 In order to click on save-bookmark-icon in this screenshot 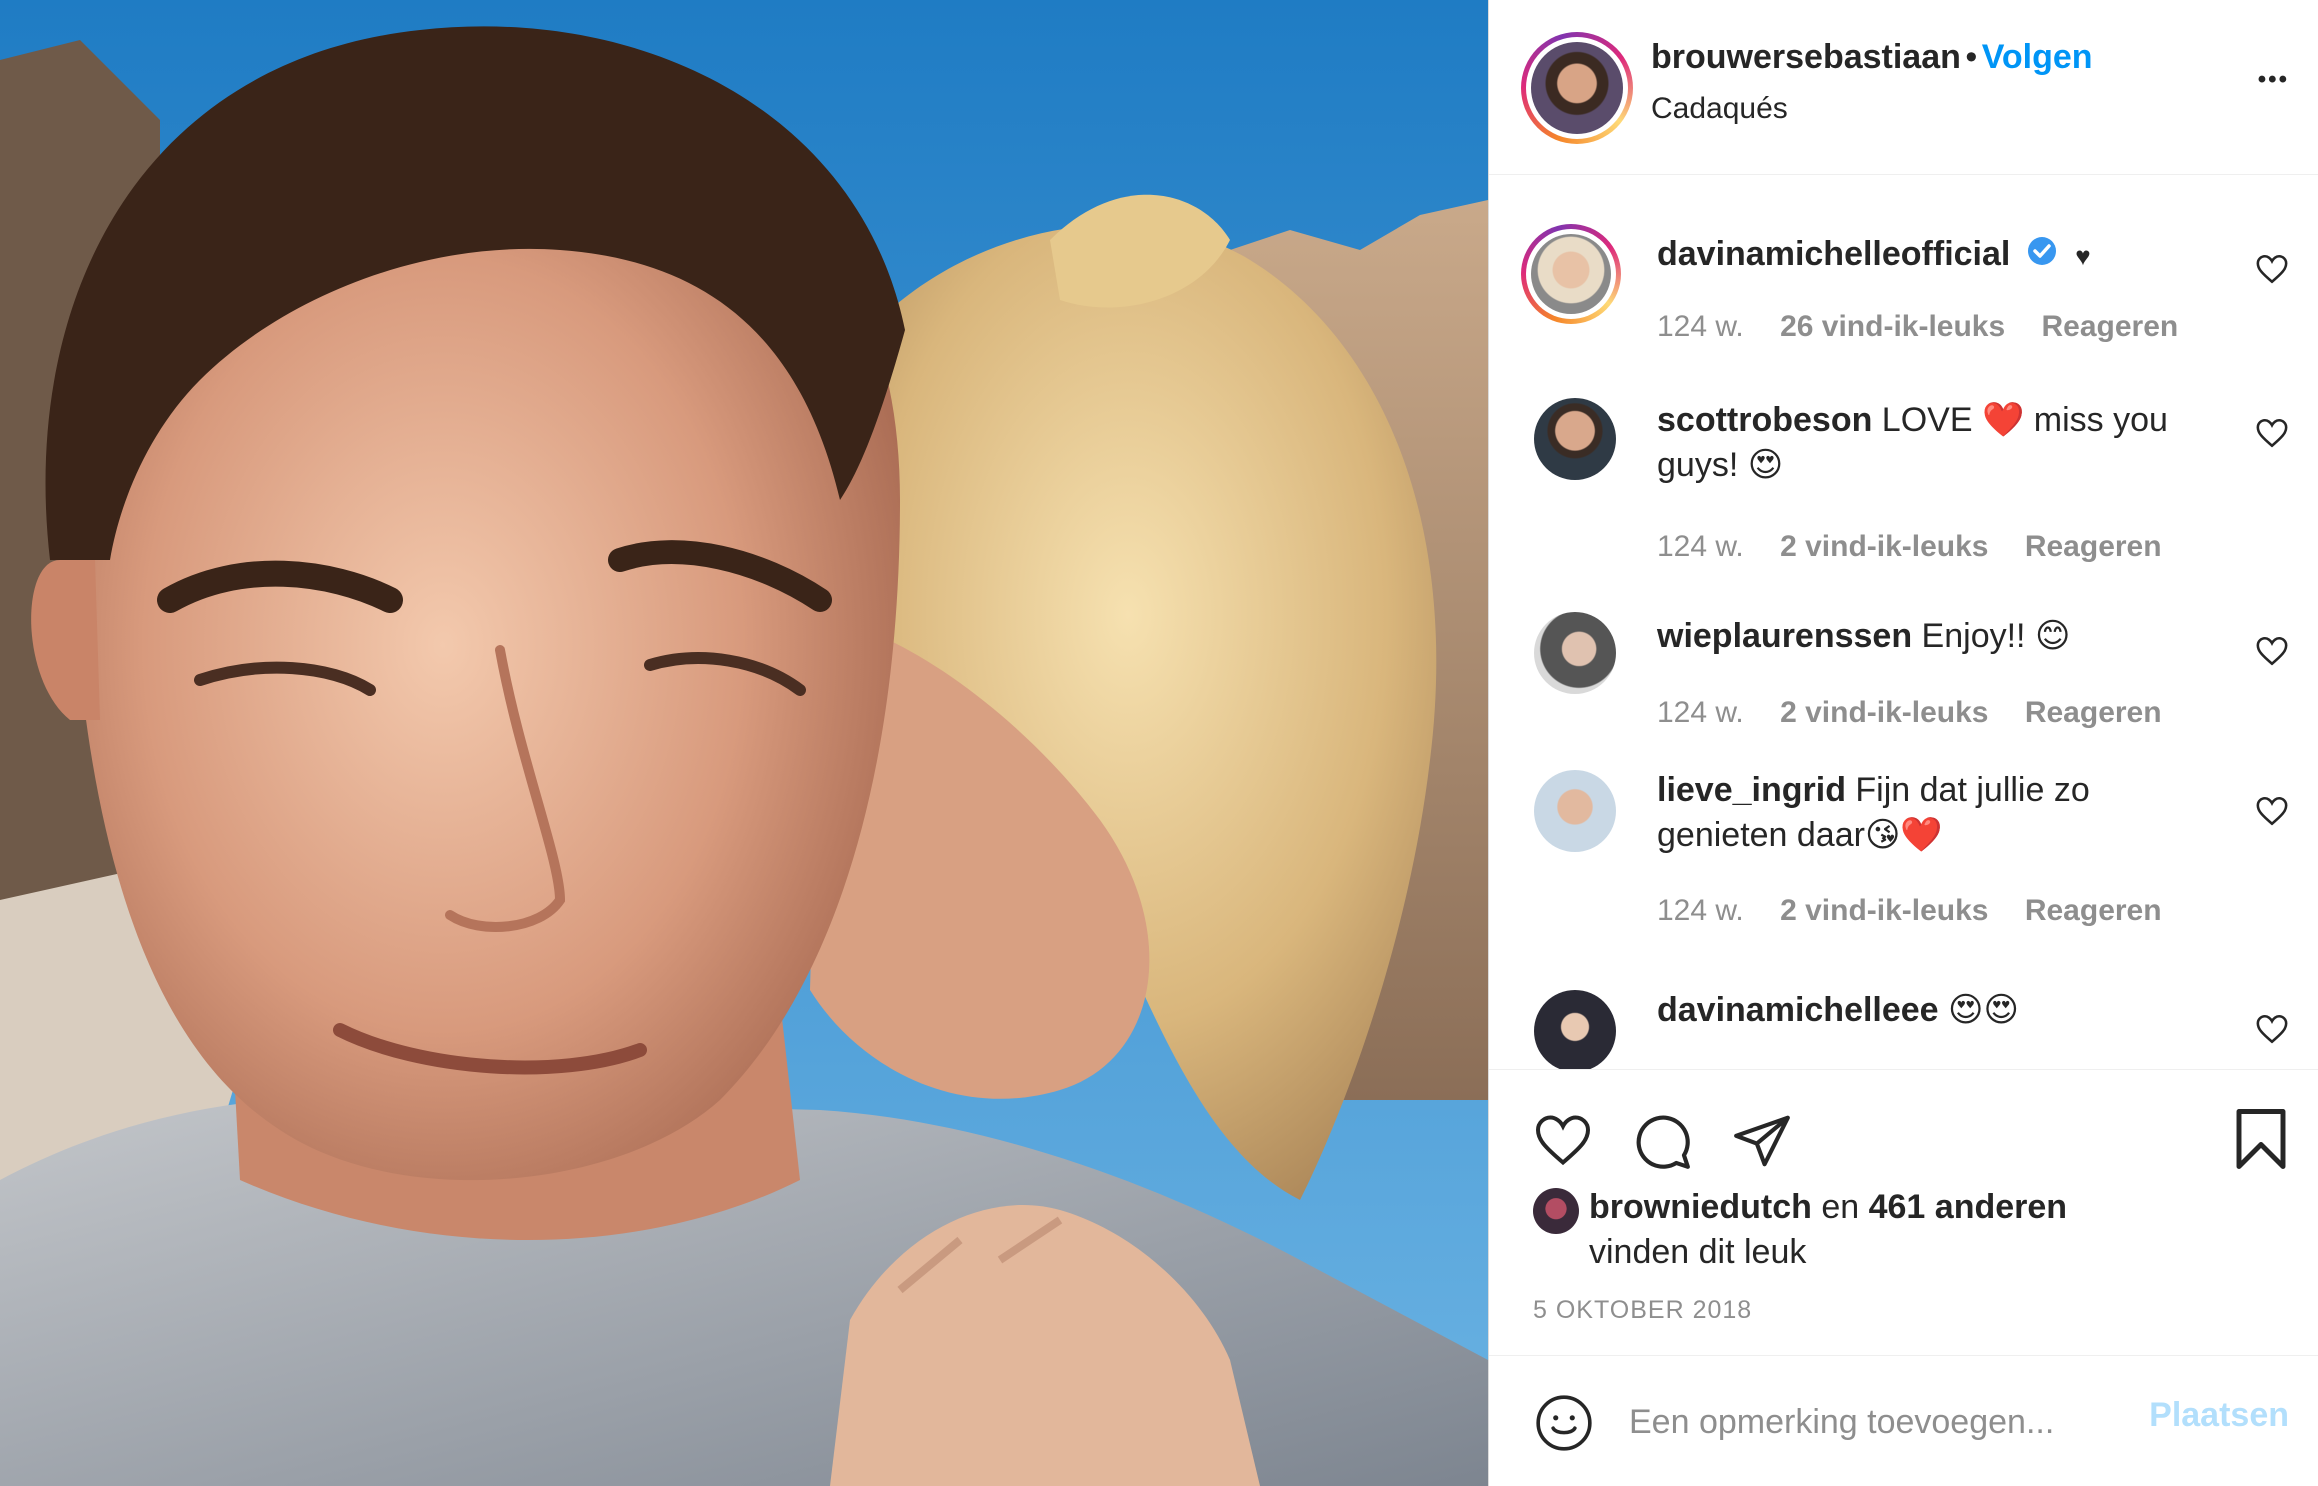, I will do `click(2261, 1139)`.